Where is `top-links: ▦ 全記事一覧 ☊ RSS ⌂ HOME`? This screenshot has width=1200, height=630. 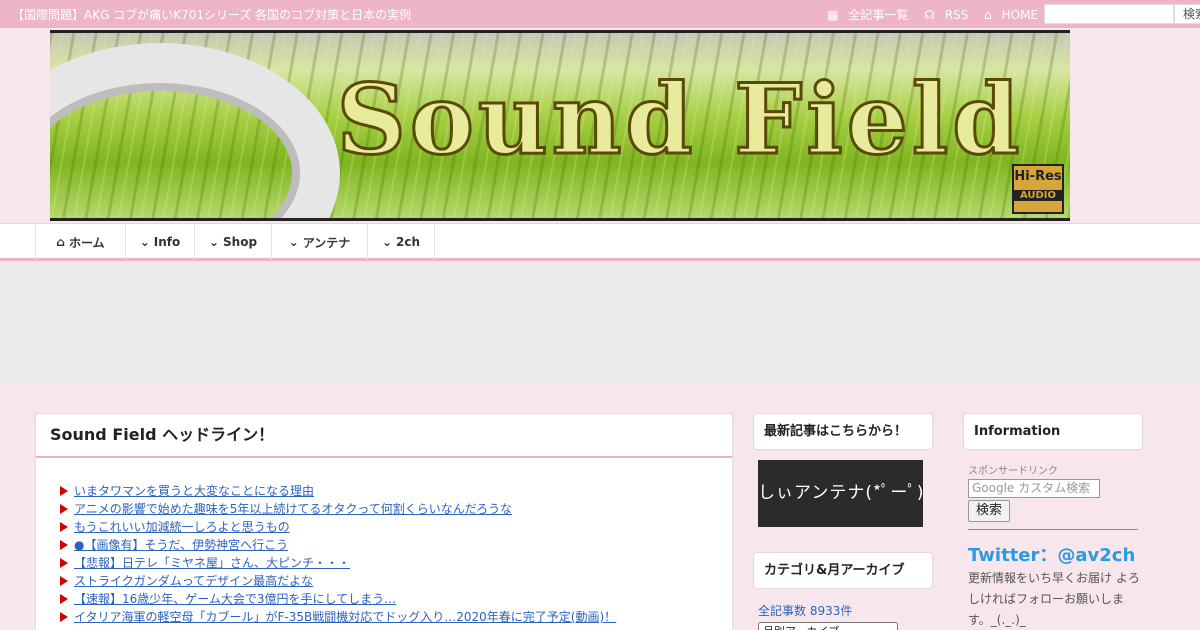 top-links: ▦ 全記事一覧 ☊ RSS ⌂ HOME is located at coordinates (926, 14).